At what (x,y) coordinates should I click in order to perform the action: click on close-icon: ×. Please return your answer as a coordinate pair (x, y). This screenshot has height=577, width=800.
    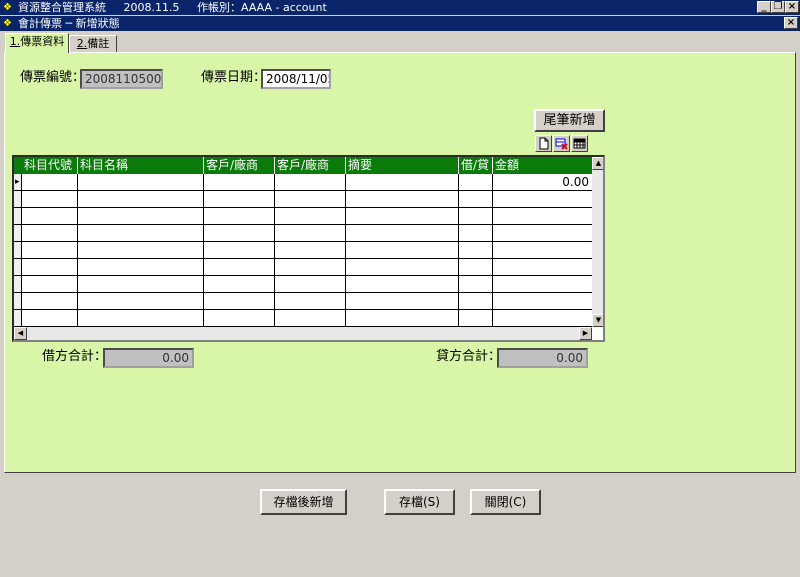
    Looking at the image, I should click on (792, 7).